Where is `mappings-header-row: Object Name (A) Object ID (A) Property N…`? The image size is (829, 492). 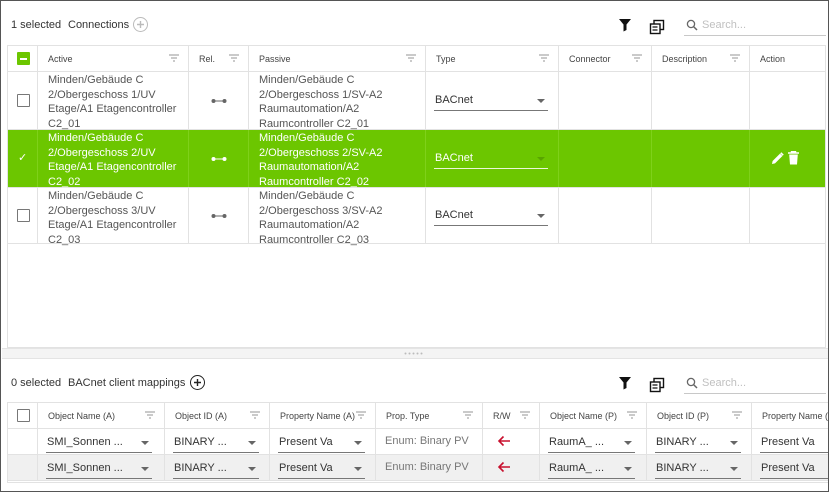 mappings-header-row: Object Name (A) Object ID (A) Property N… is located at coordinates (418, 416).